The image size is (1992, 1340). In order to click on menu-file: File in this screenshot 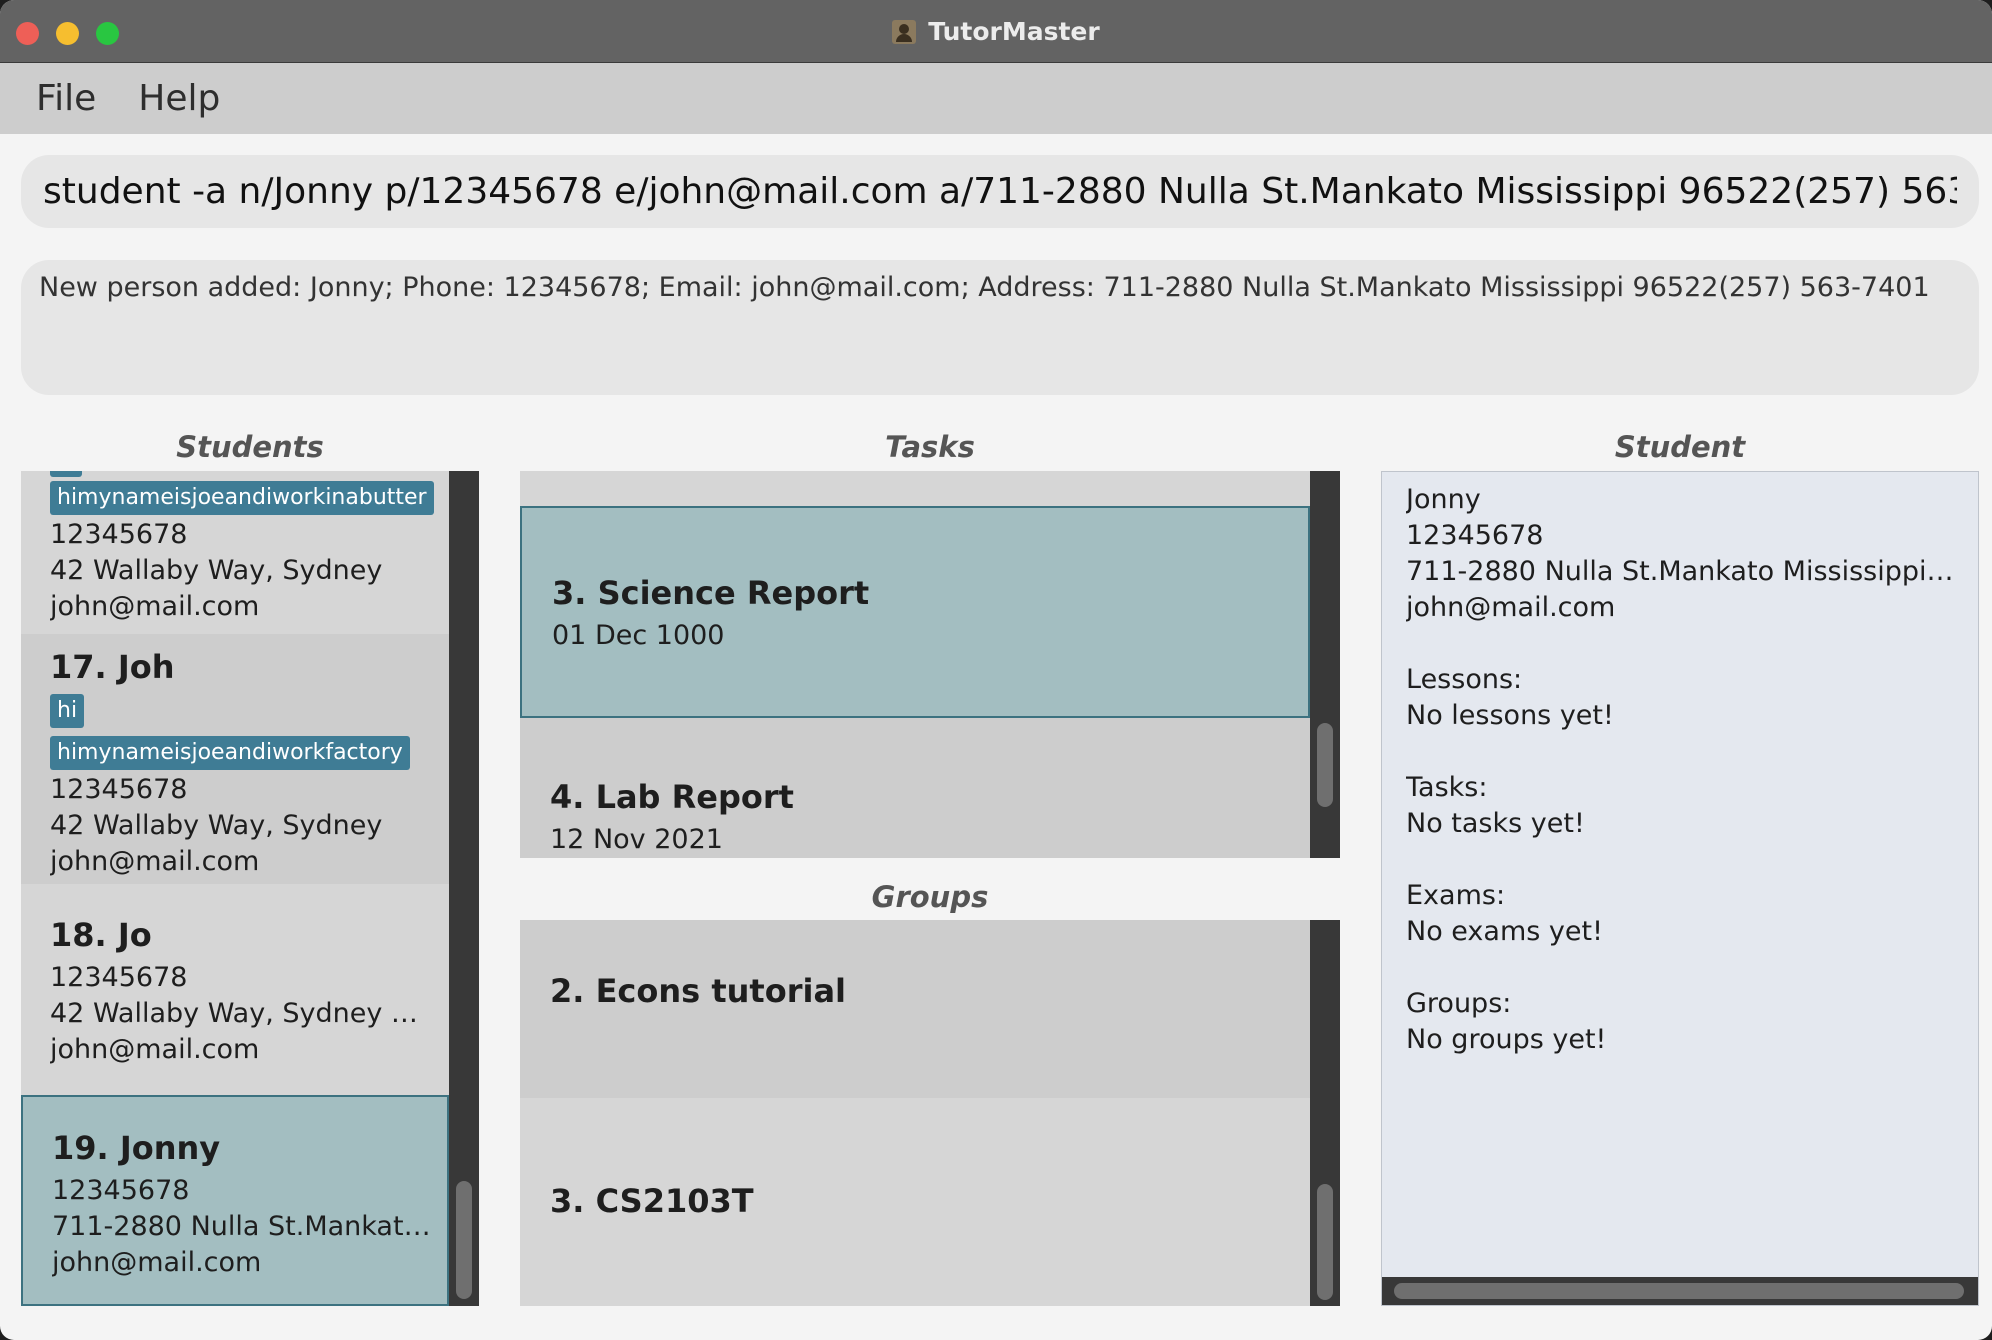, I will do `click(66, 98)`.